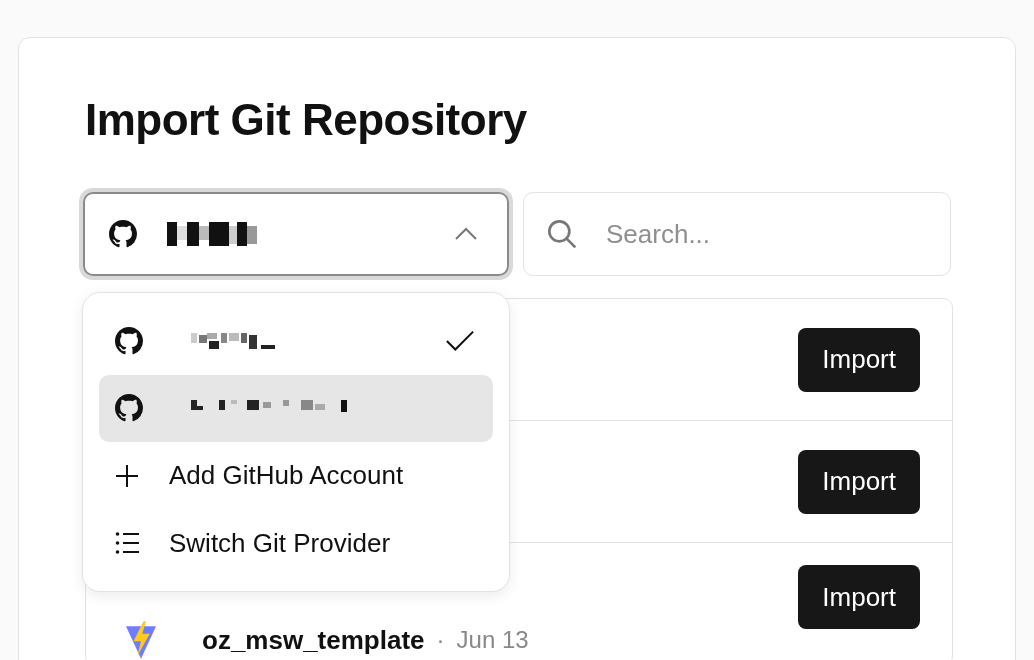 This screenshot has height=660, width=1034. I want to click on menu-item: Switch Git Provider, so click(296, 543).